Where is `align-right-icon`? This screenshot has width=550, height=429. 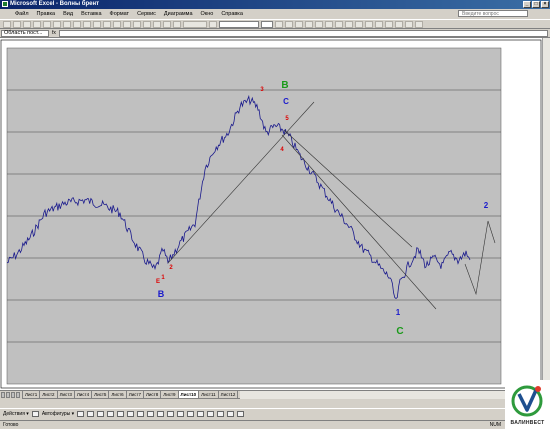
align-right-icon is located at coordinates (329, 24).